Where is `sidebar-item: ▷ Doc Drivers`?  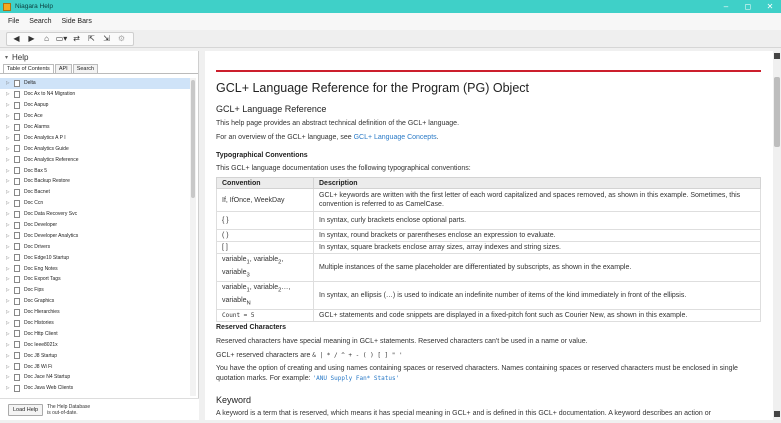 sidebar-item: ▷ Doc Drivers is located at coordinates (95, 246).